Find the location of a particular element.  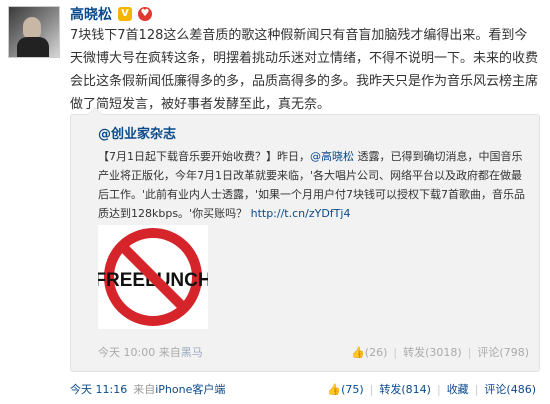

original-actions: 👍(26) | 转发(3018) | 评论(798) is located at coordinates (440, 352).